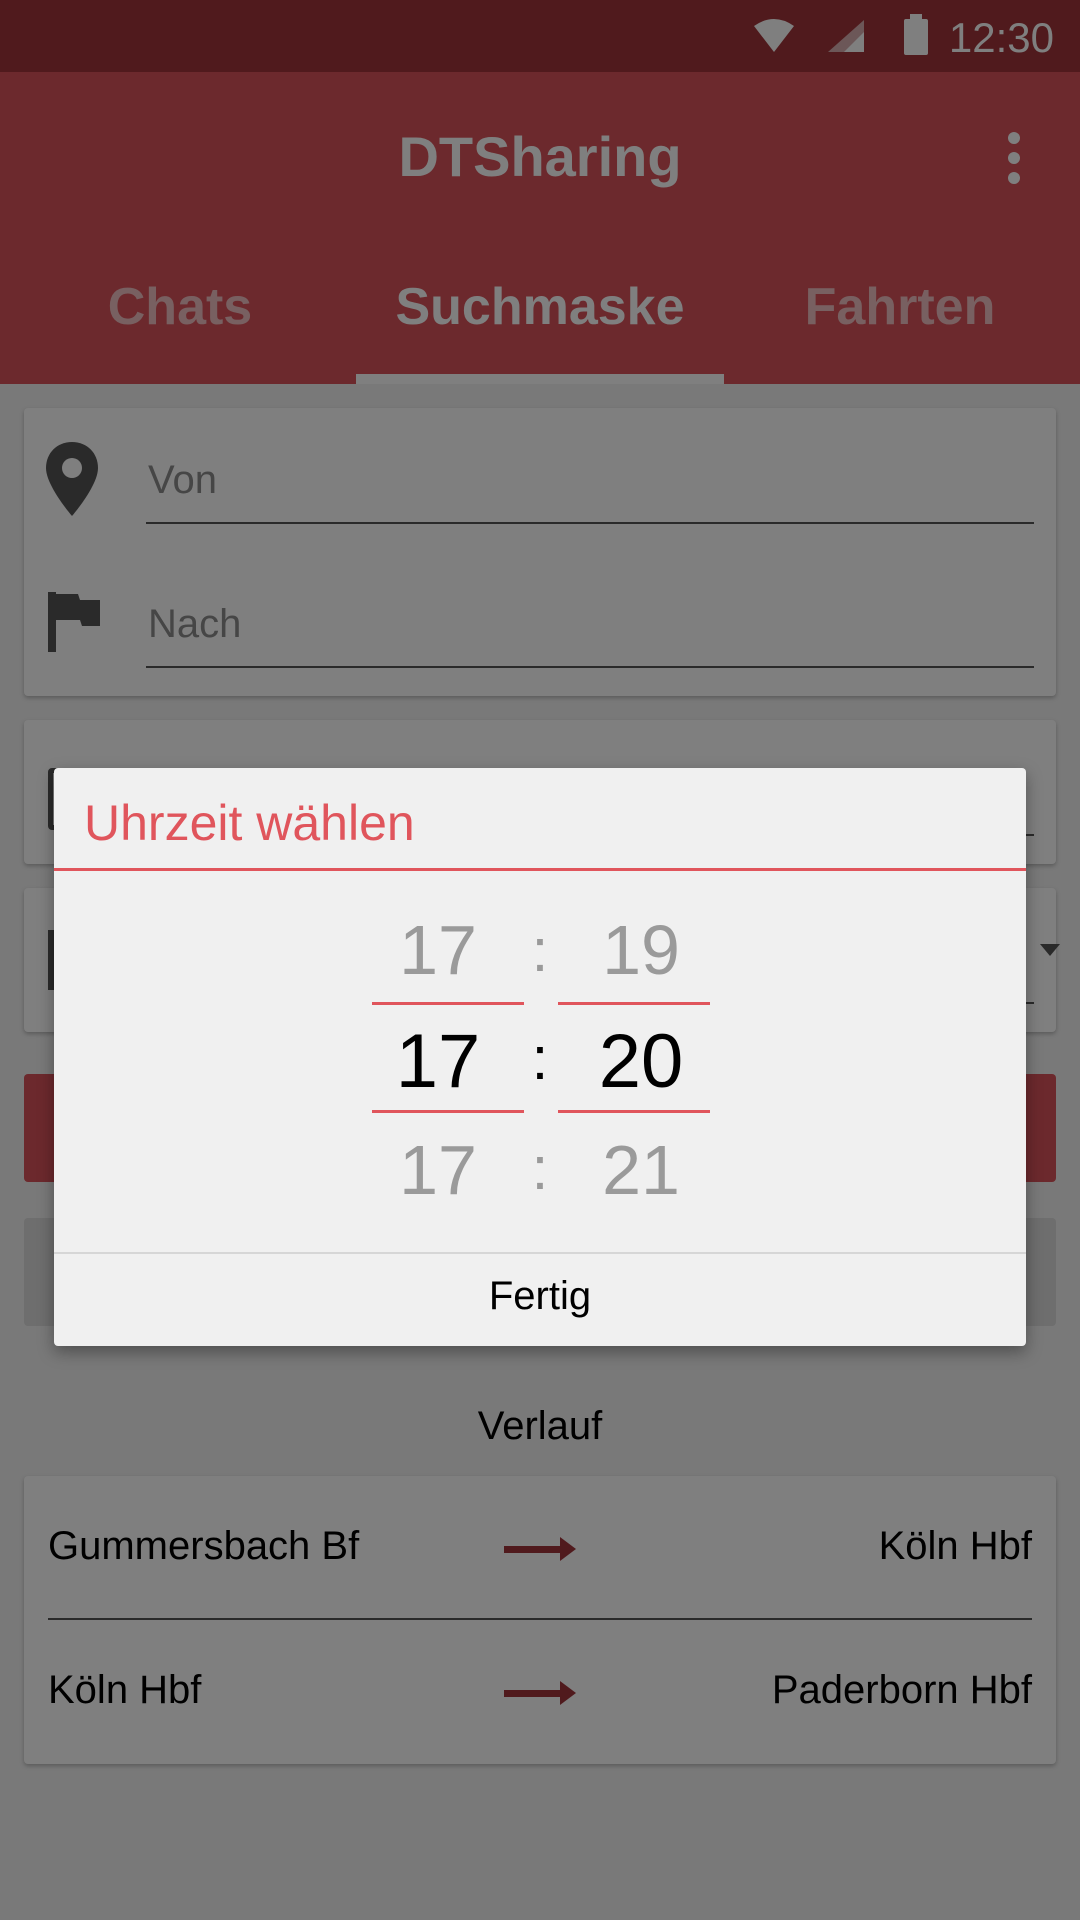  What do you see at coordinates (438, 1170) in the screenshot?
I see `hour-next: 17` at bounding box center [438, 1170].